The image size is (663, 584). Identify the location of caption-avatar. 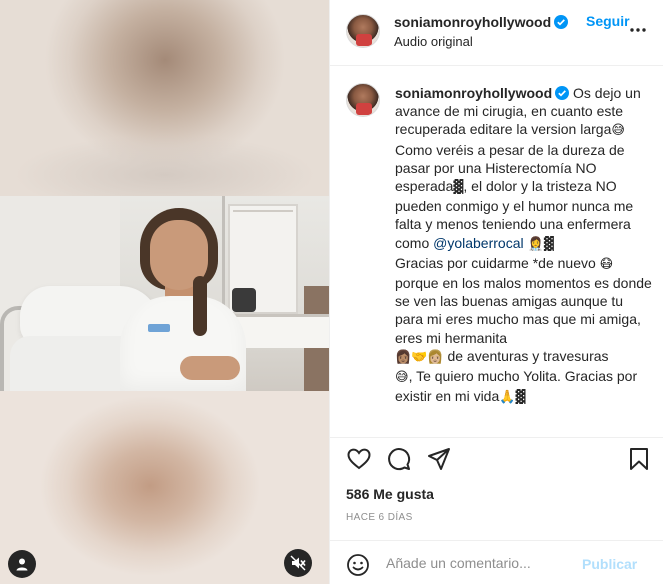
(363, 100).